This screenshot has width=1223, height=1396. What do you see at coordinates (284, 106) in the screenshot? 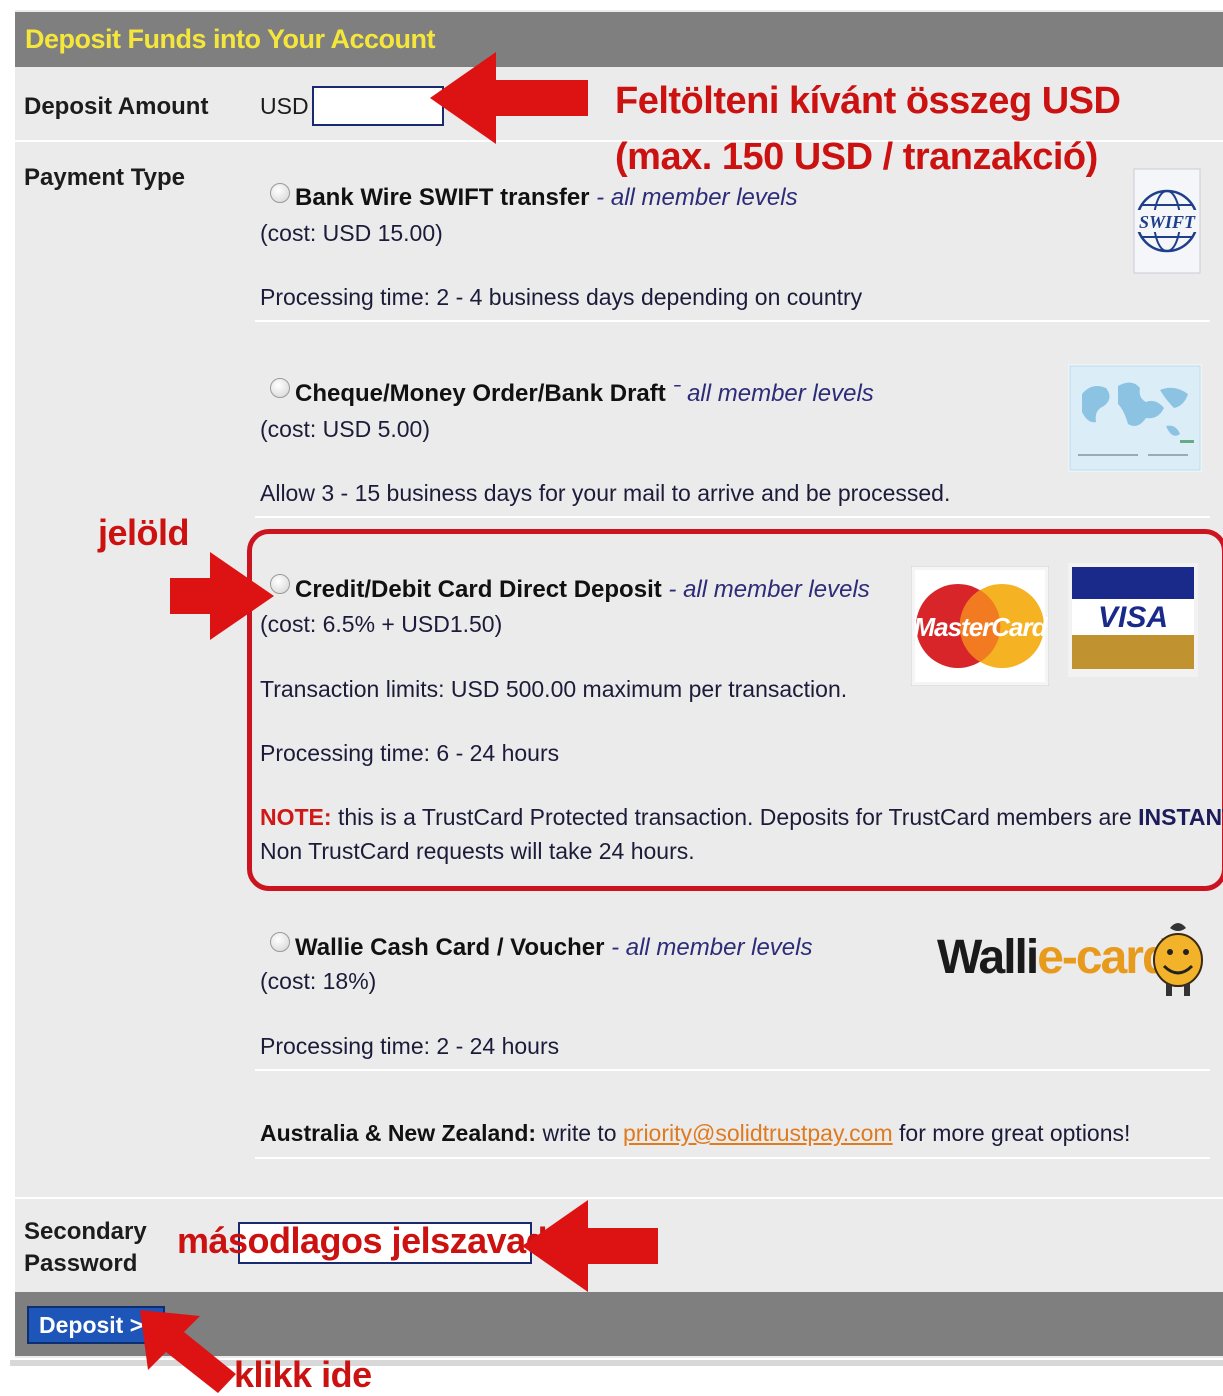
I see `currency-label: USD` at bounding box center [284, 106].